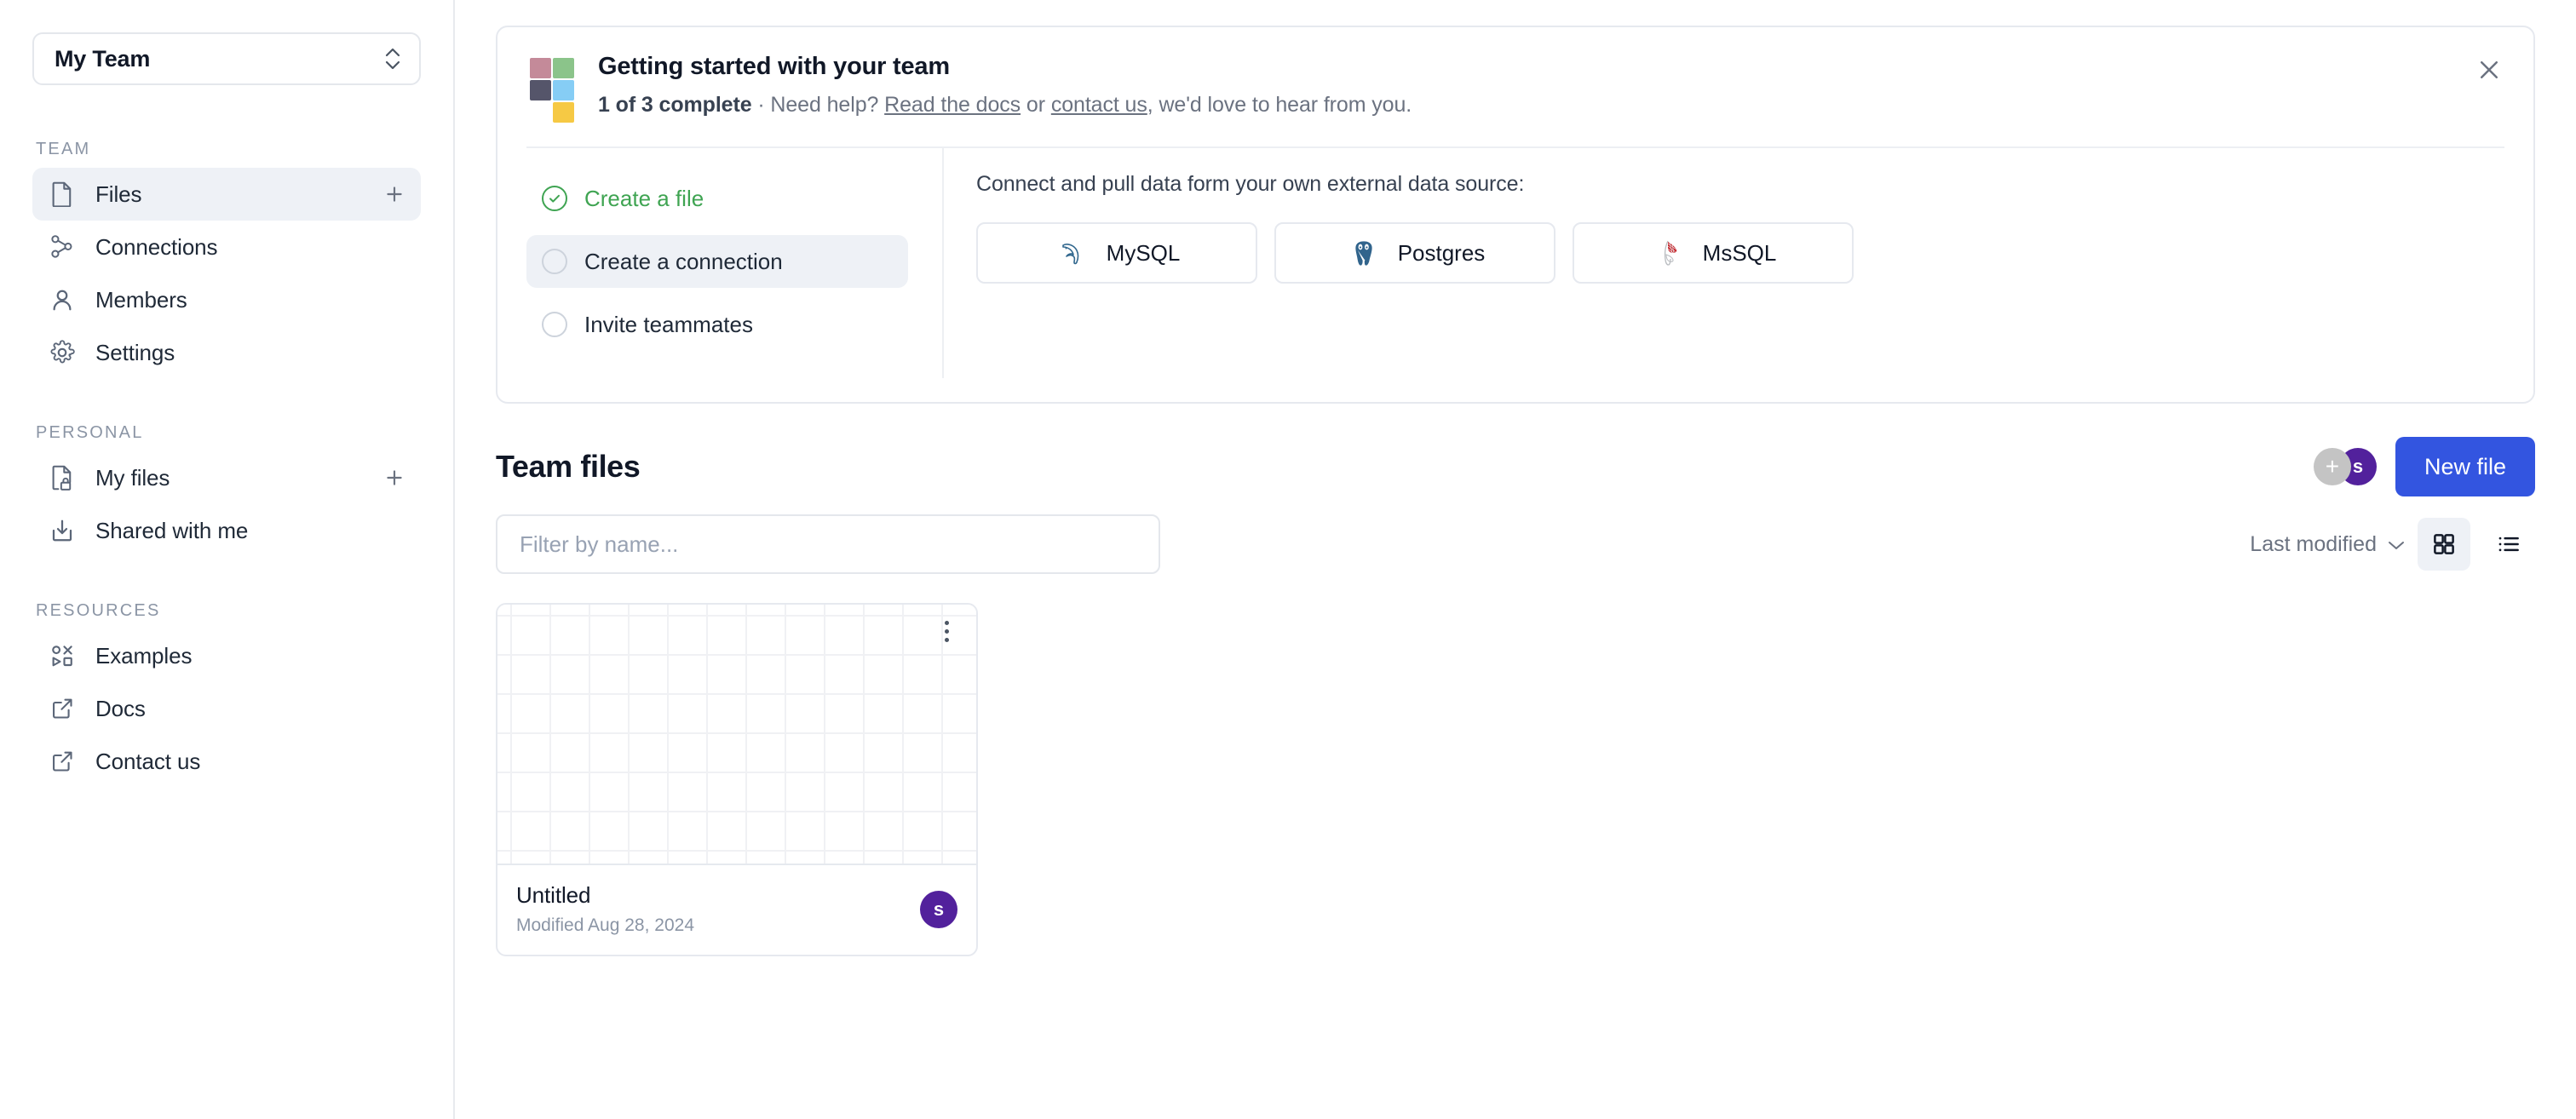  I want to click on sidebar-item-members: Members, so click(227, 299).